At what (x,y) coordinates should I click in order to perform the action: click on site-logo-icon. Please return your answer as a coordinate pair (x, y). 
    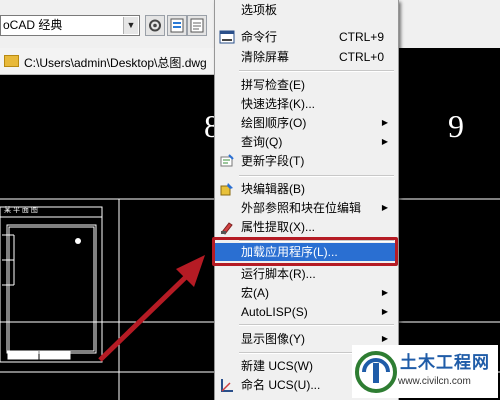
    Looking at the image, I should click on (376, 372).